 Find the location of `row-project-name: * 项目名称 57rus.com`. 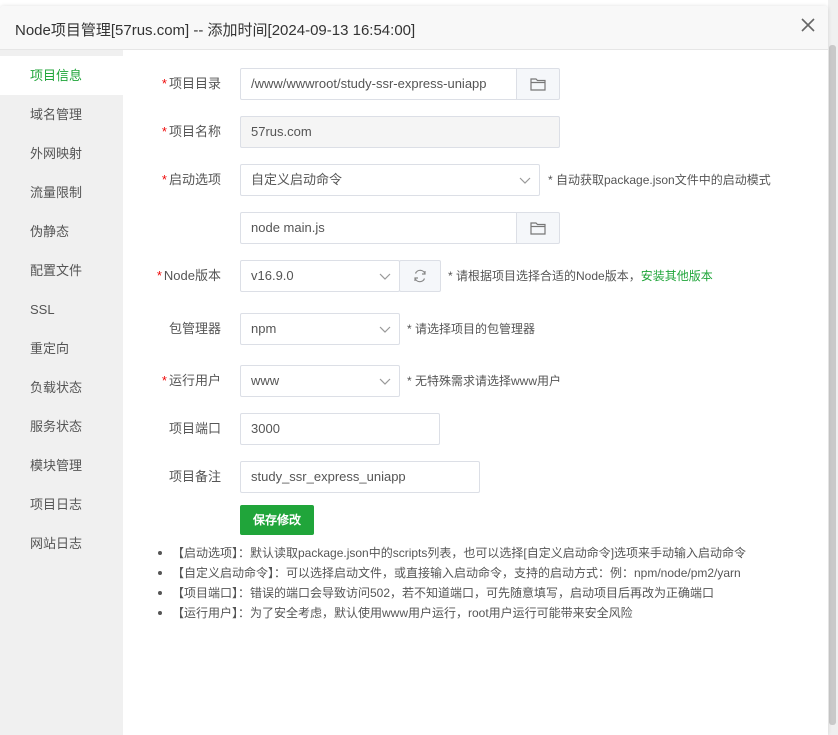

row-project-name: * 项目名称 57rus.com is located at coordinates (475, 132).